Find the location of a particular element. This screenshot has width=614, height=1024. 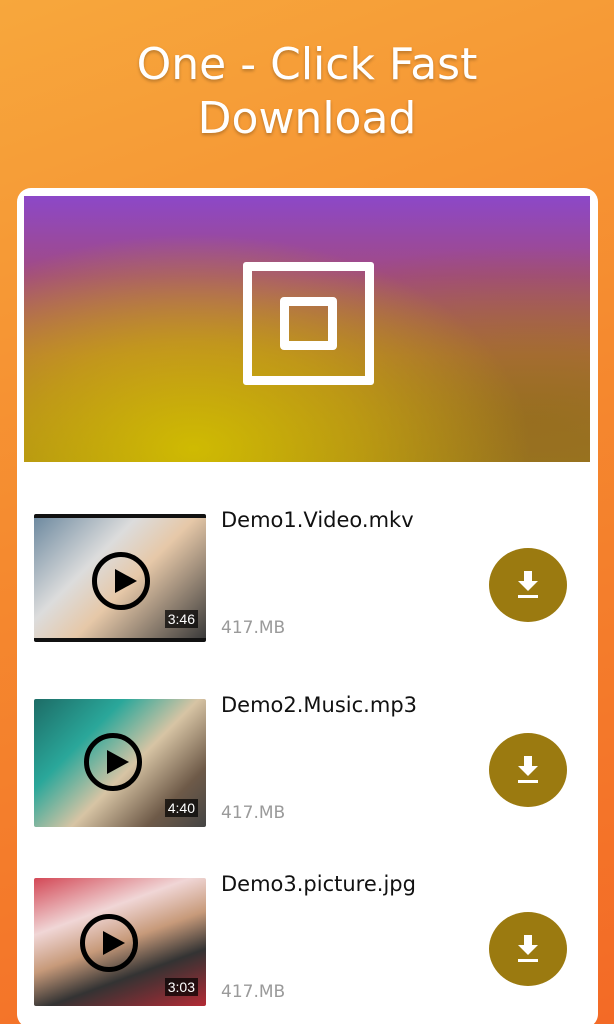

list-item: 4:40 Demo2.Music.mp3 417.MB is located at coordinates (307, 761).